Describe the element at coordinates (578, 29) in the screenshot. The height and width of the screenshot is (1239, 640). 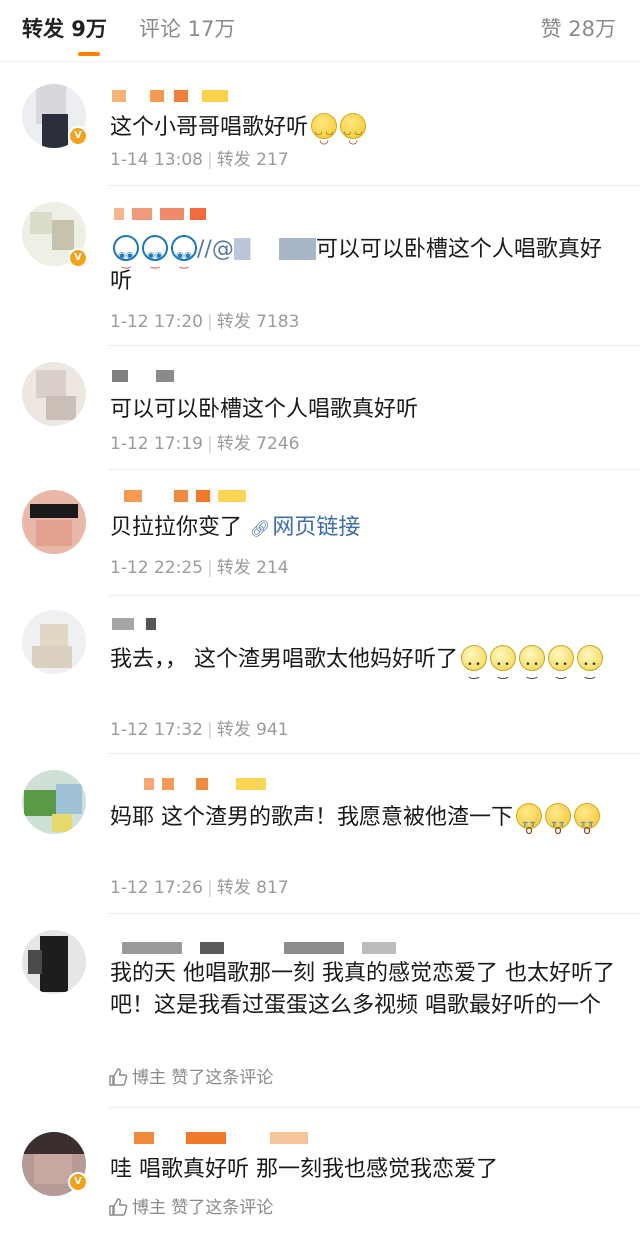
I see `tab-like: 赞 28万` at that location.